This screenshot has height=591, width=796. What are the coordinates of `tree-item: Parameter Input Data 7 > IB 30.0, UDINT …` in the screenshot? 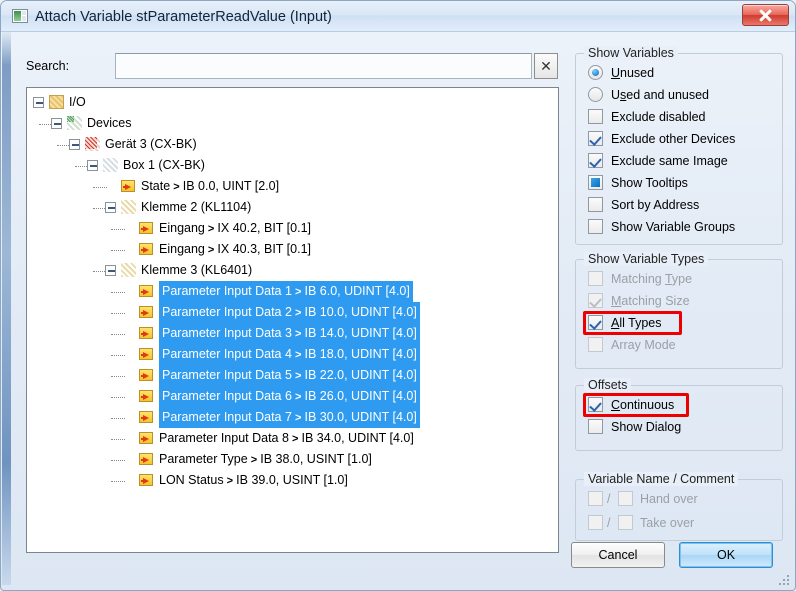 It's located at (289, 417).